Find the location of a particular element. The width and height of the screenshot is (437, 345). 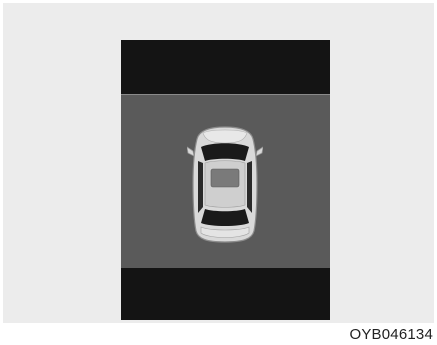

figure-code: OYB046134 is located at coordinates (391, 334).